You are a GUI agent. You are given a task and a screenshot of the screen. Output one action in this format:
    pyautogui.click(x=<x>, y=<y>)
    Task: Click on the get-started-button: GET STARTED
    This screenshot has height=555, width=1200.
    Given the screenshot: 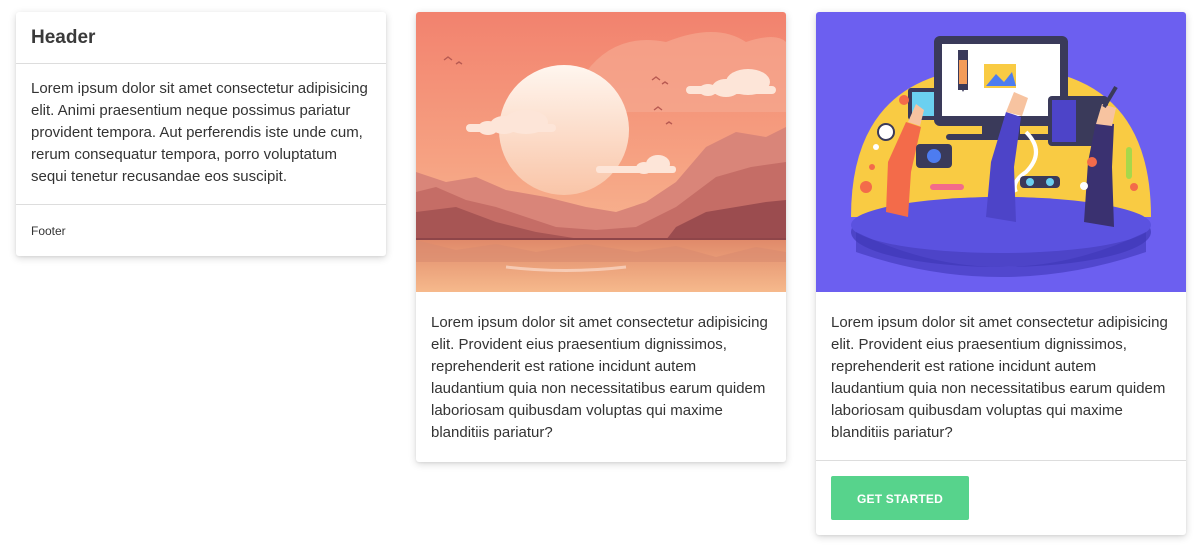 What is the action you would take?
    pyautogui.click(x=900, y=498)
    